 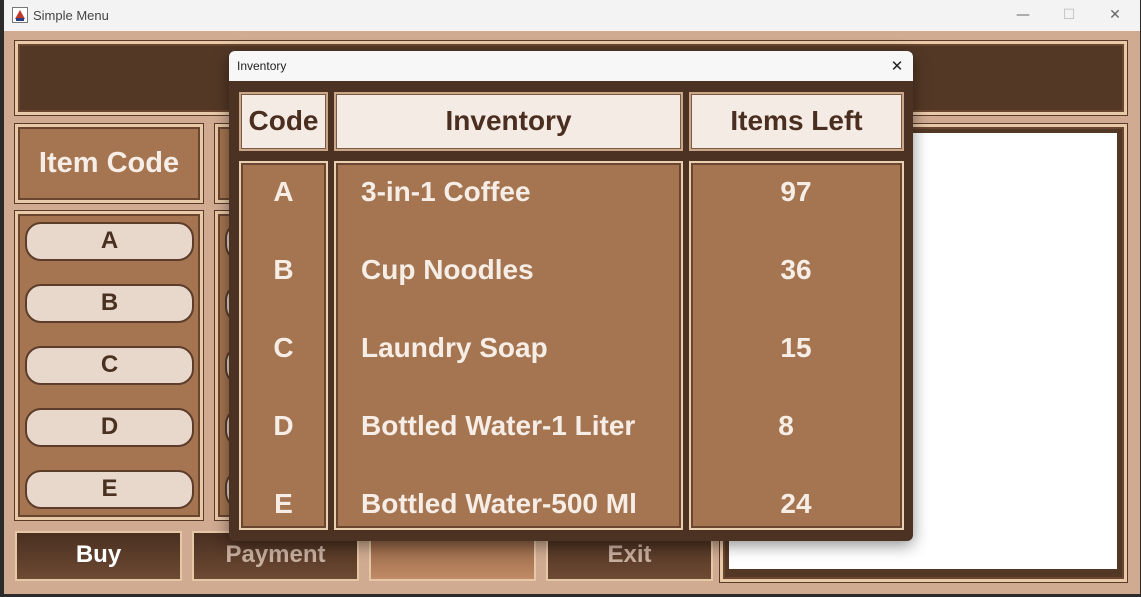 I want to click on java-app-icon, so click(x=20, y=15).